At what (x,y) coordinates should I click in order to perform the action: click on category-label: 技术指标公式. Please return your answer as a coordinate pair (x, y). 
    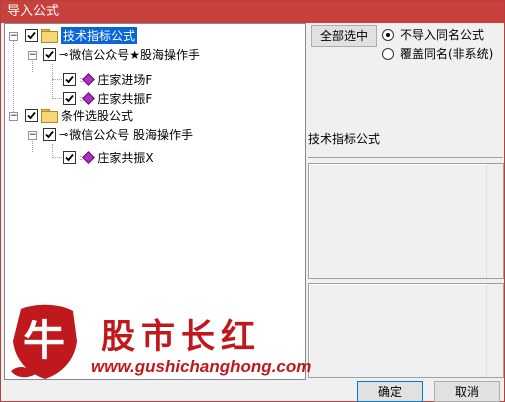
    Looking at the image, I should click on (405, 144).